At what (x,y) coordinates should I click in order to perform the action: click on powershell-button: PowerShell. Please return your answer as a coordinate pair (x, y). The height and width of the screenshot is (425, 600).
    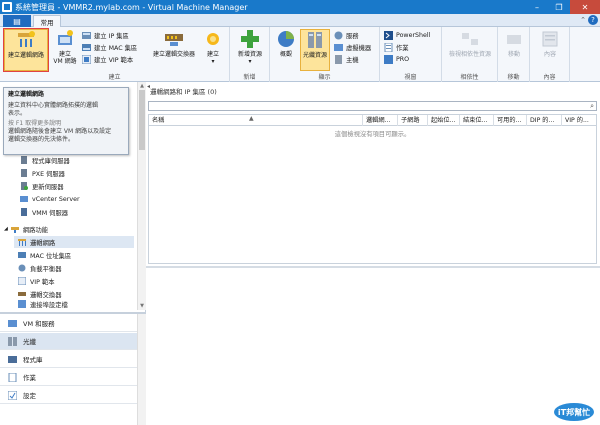
    Looking at the image, I should click on (407, 35).